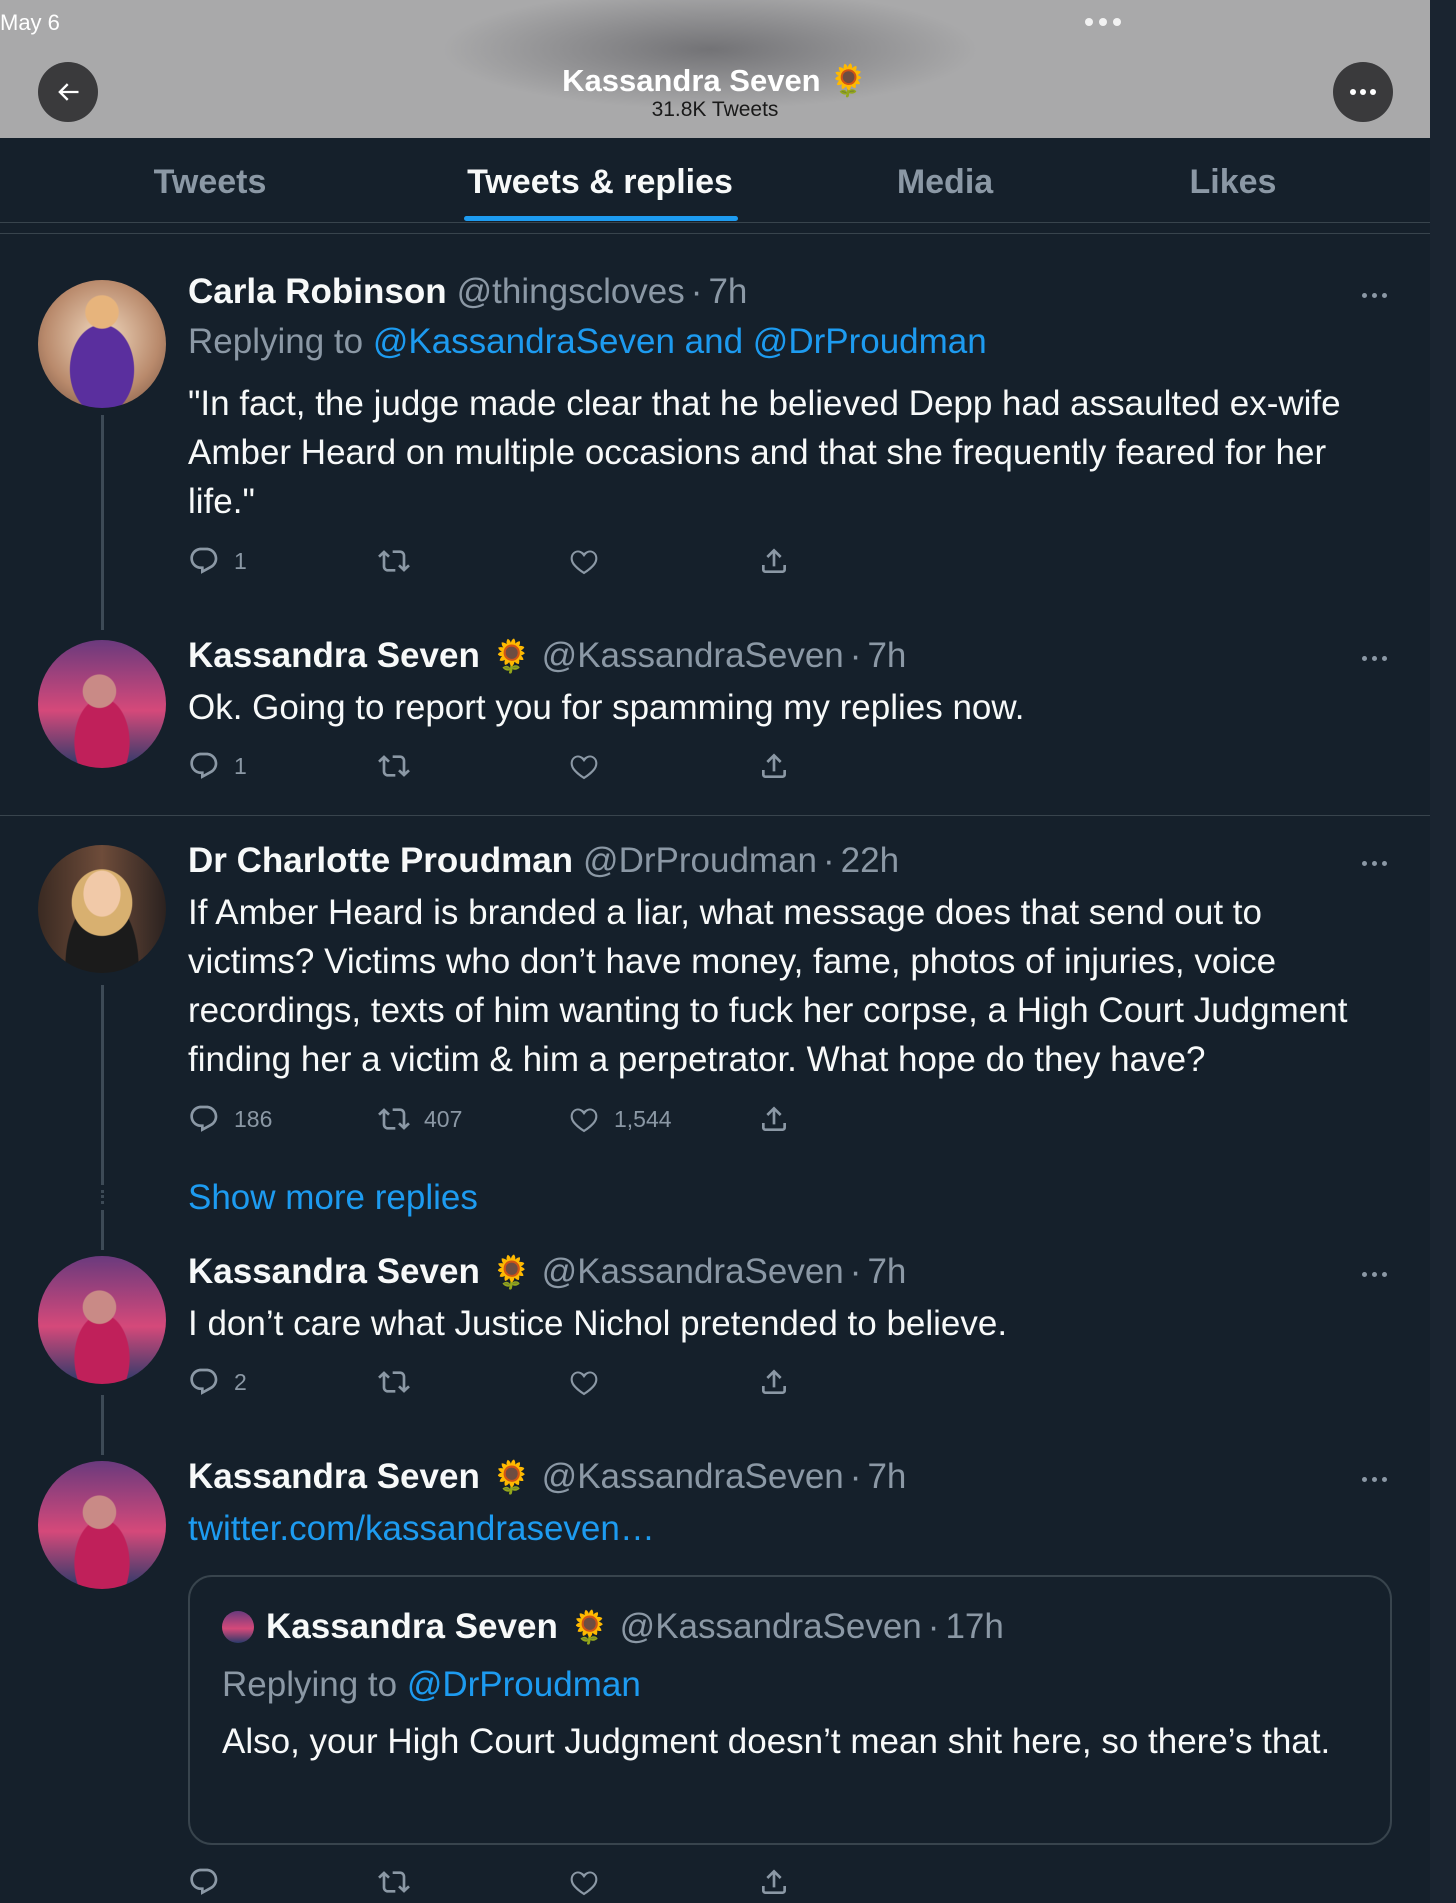  What do you see at coordinates (680, 341) in the screenshot?
I see `mention-link: @KassandraSeven and @DrProudman` at bounding box center [680, 341].